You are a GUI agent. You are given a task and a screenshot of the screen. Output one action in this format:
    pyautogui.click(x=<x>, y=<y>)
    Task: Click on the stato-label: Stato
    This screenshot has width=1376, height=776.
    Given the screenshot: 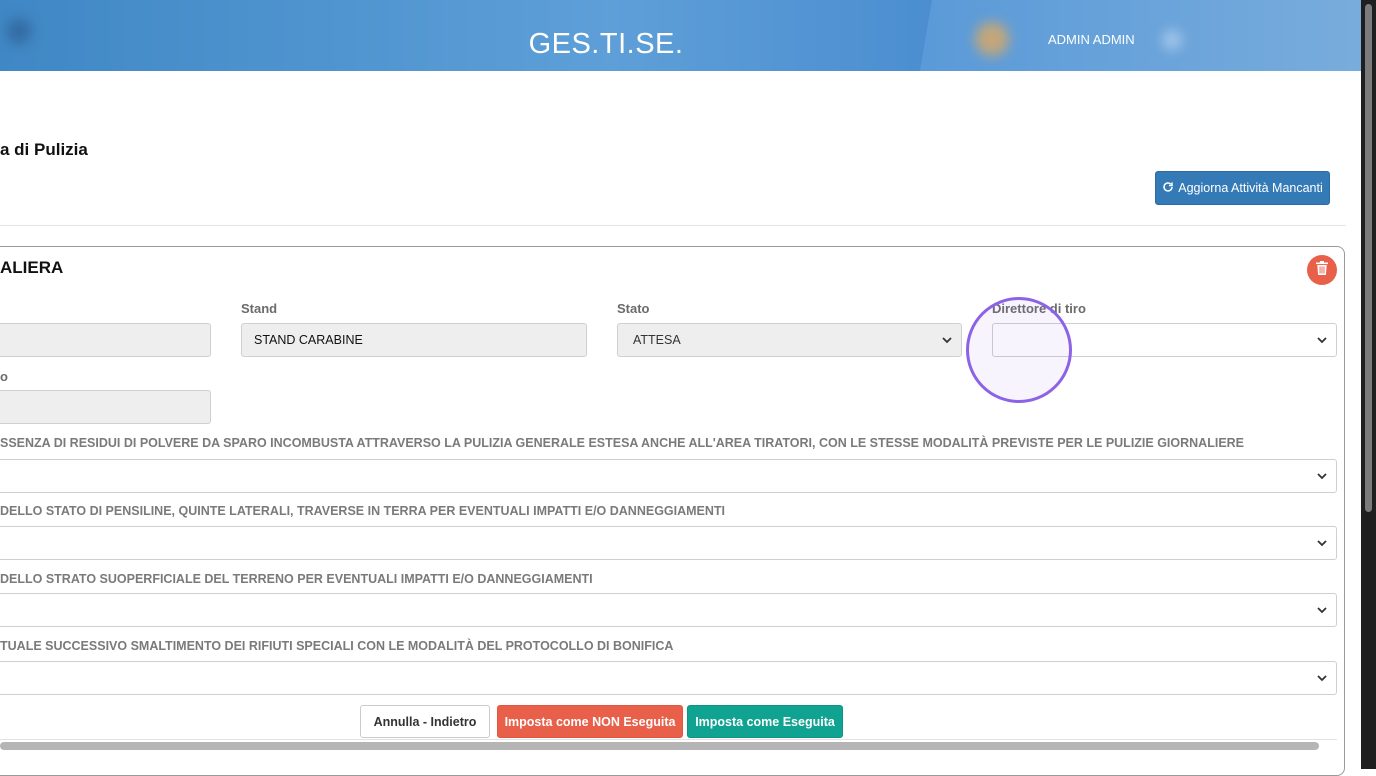 What is the action you would take?
    pyautogui.click(x=633, y=308)
    